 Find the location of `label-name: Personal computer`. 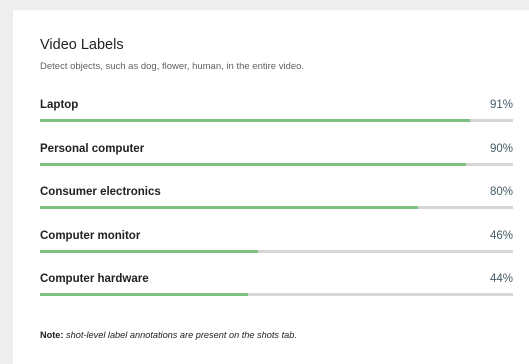

label-name: Personal computer is located at coordinates (92, 149).